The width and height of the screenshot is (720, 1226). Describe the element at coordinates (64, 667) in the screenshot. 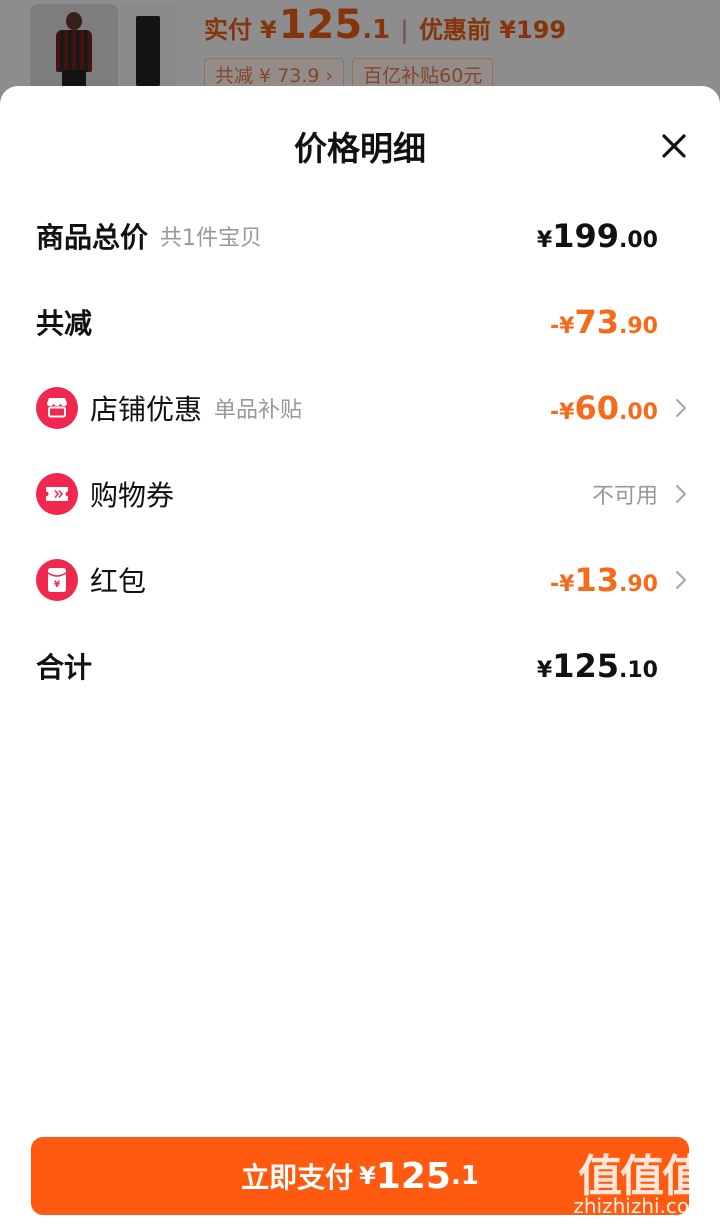

I see `sum-label: 合计` at that location.